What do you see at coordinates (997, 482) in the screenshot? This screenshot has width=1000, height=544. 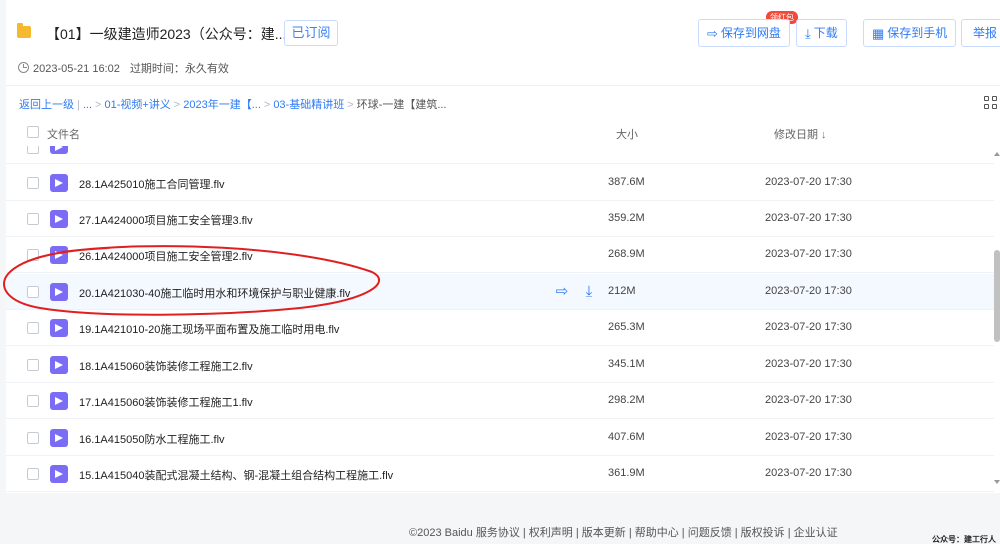 I see `scroll-down-icon` at bounding box center [997, 482].